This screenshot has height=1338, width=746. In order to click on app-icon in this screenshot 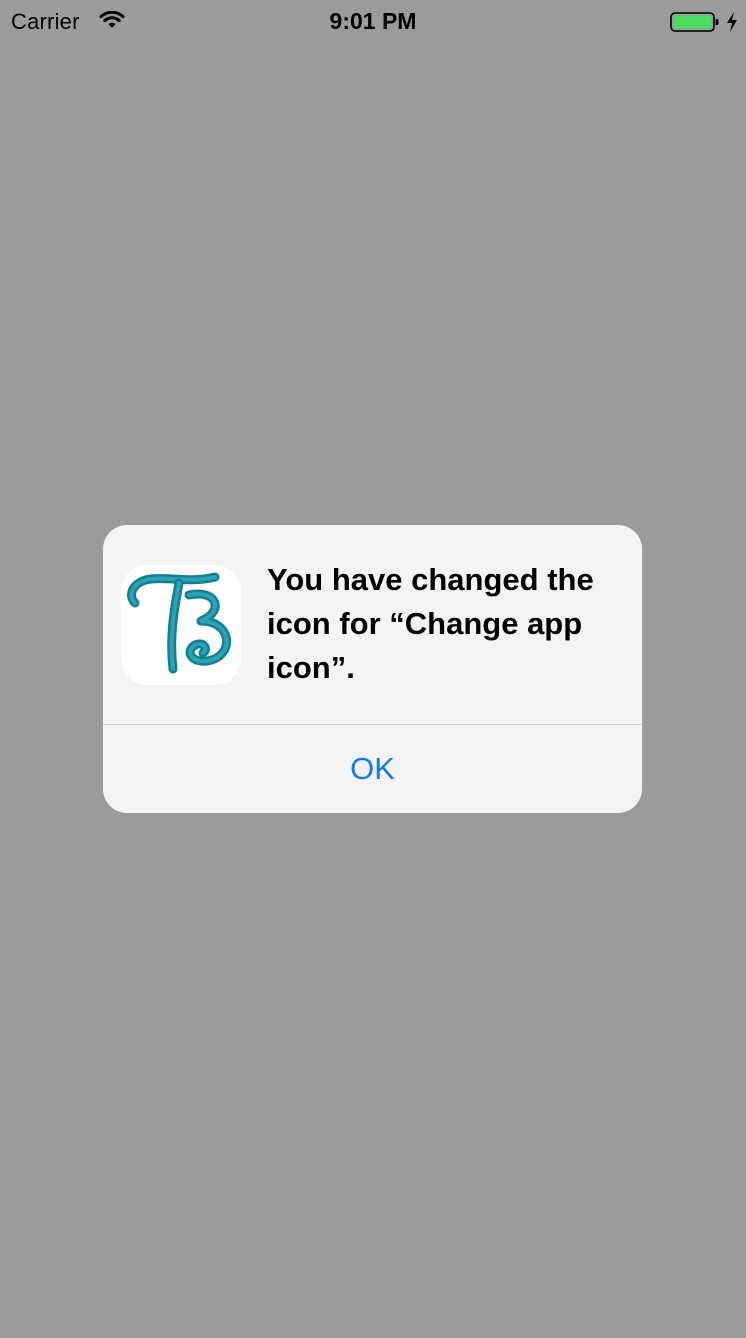, I will do `click(181, 625)`.